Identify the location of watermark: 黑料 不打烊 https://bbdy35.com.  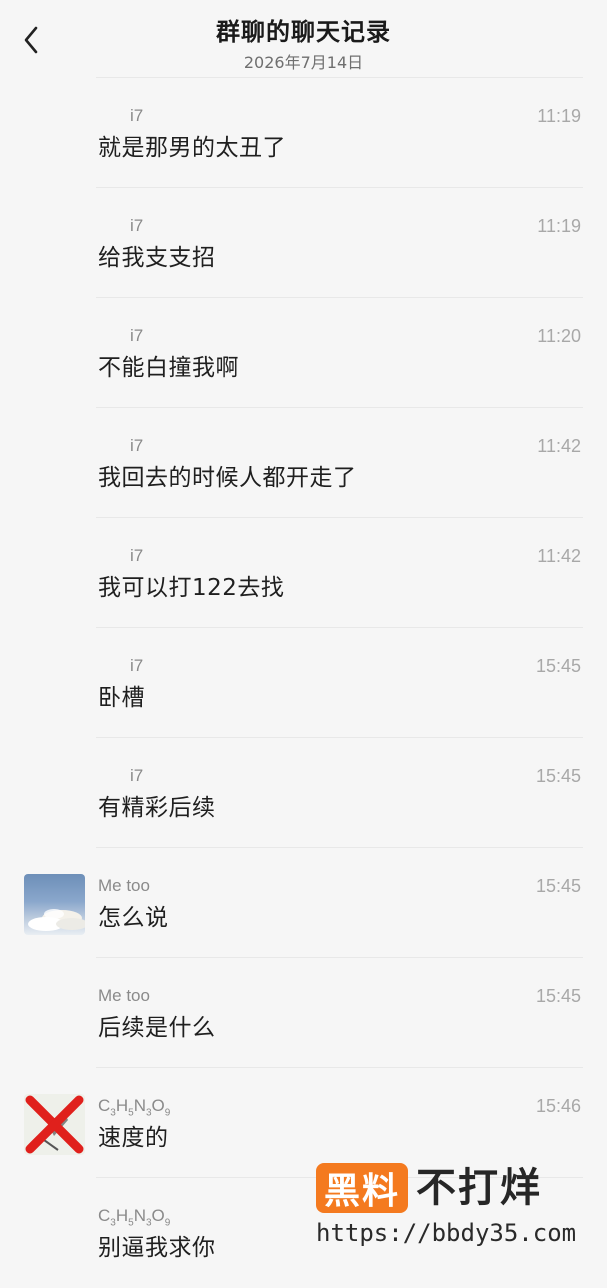
(451, 1215).